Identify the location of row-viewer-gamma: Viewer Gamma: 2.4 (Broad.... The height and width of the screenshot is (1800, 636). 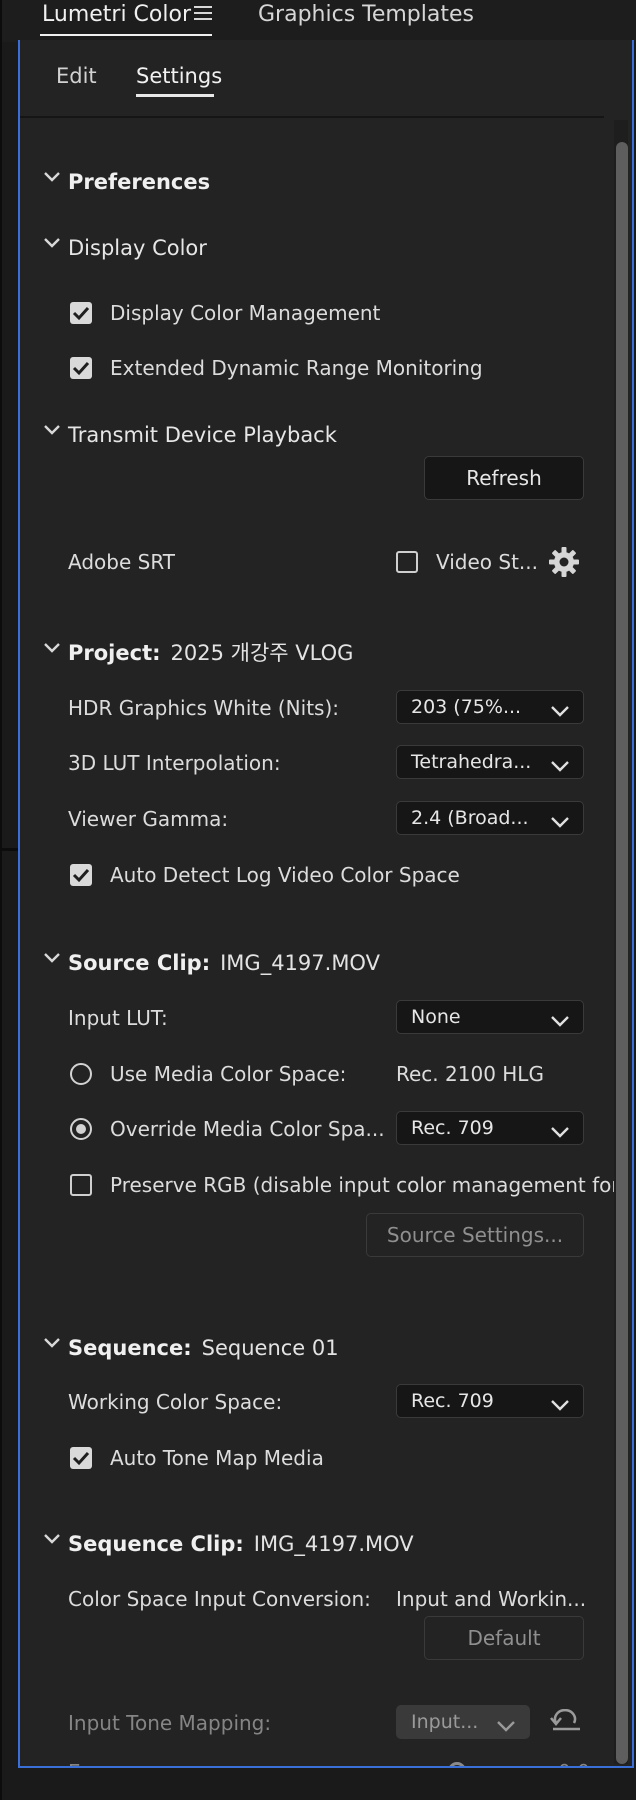
(318, 819).